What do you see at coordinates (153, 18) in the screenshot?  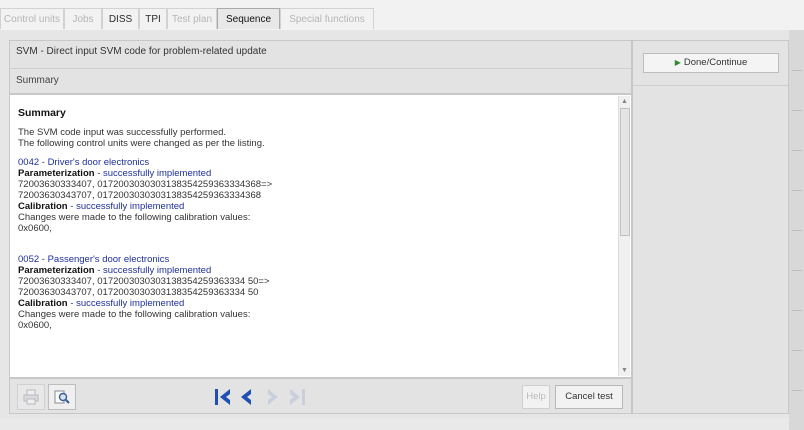 I see `tab-tpi: TPI` at bounding box center [153, 18].